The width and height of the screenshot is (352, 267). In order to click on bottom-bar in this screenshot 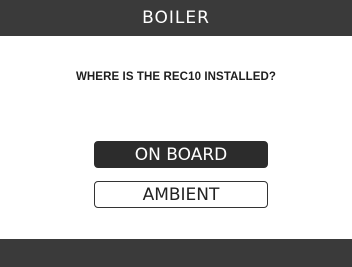, I will do `click(176, 253)`.